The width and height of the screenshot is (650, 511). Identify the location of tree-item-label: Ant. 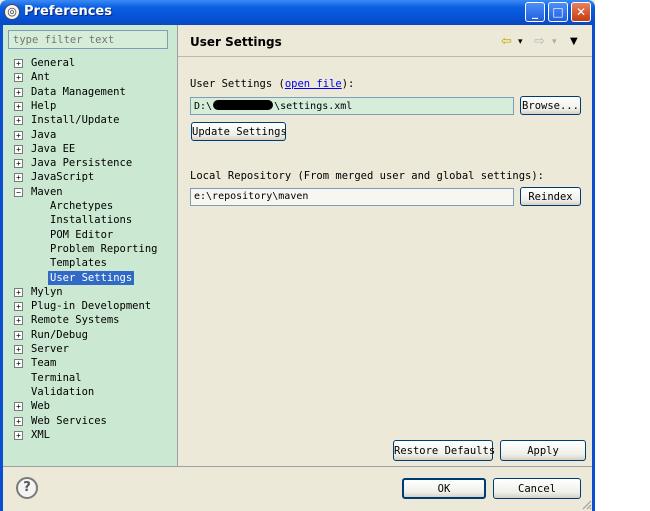
(40, 77).